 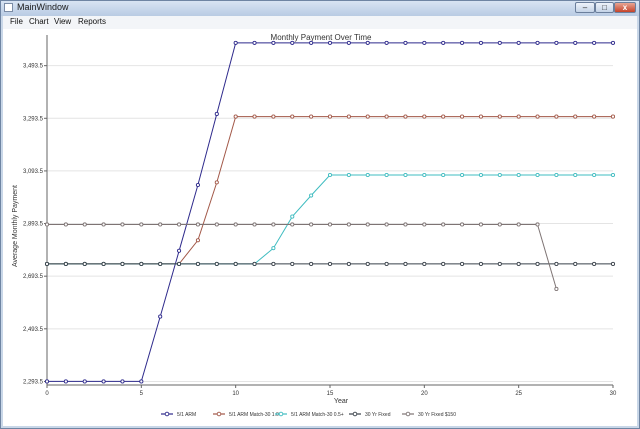 I want to click on x-tick-label: 15, so click(x=330, y=394).